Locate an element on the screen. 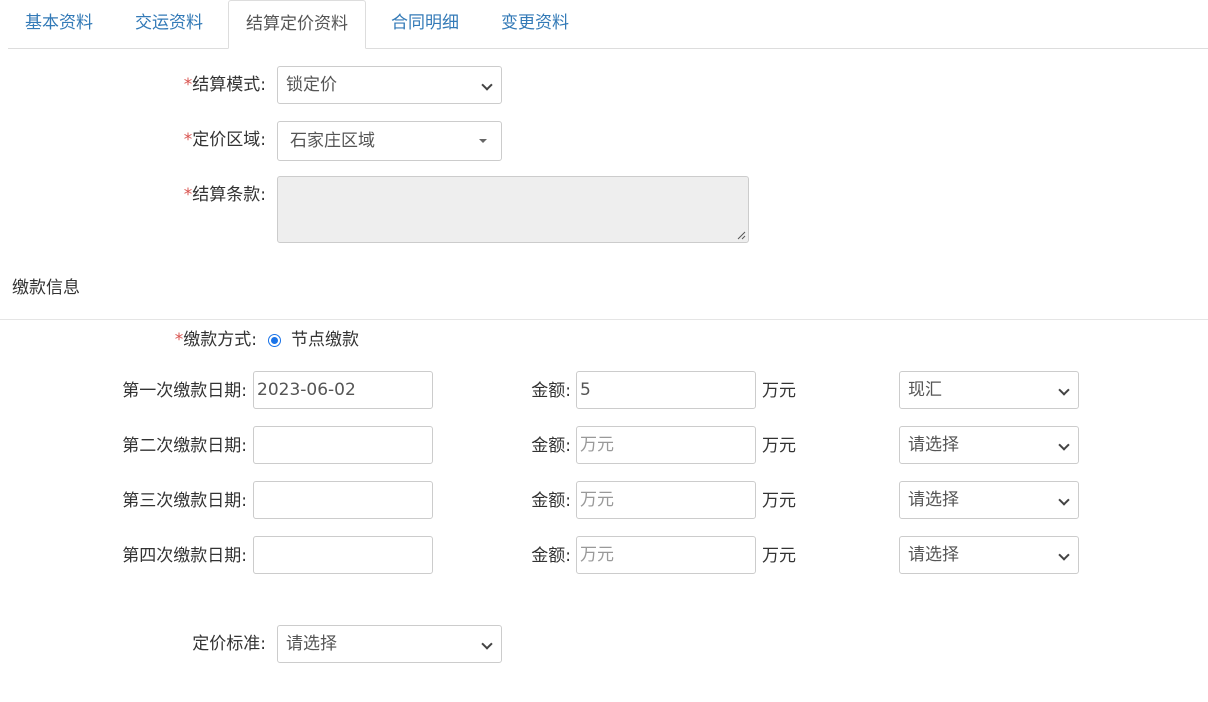  node-payment-radio is located at coordinates (274, 340).